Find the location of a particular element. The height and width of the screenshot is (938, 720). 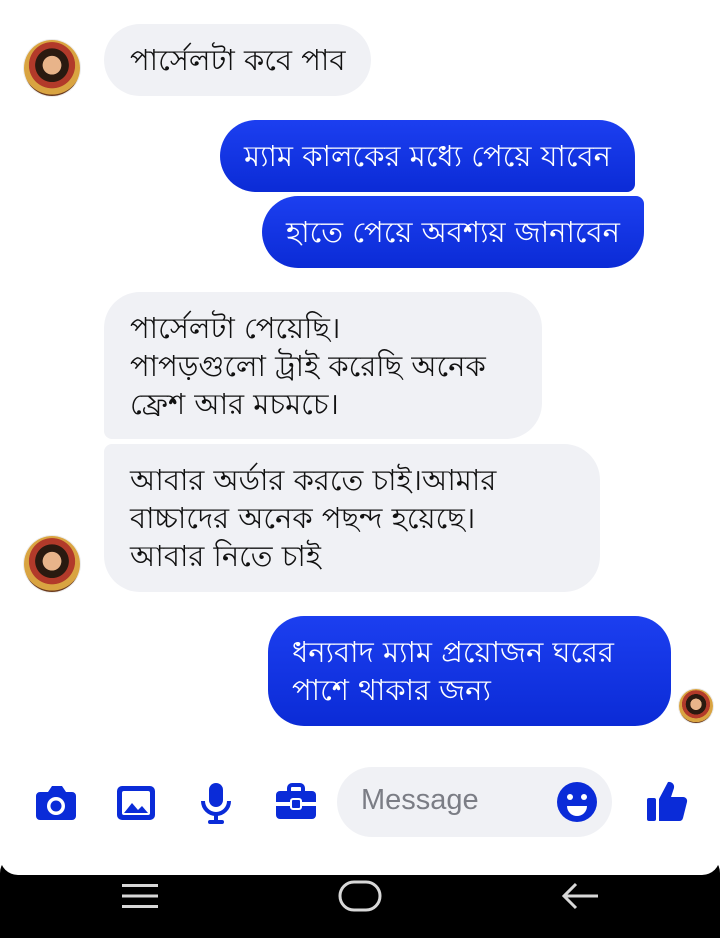

tools-button is located at coordinates (296, 803).